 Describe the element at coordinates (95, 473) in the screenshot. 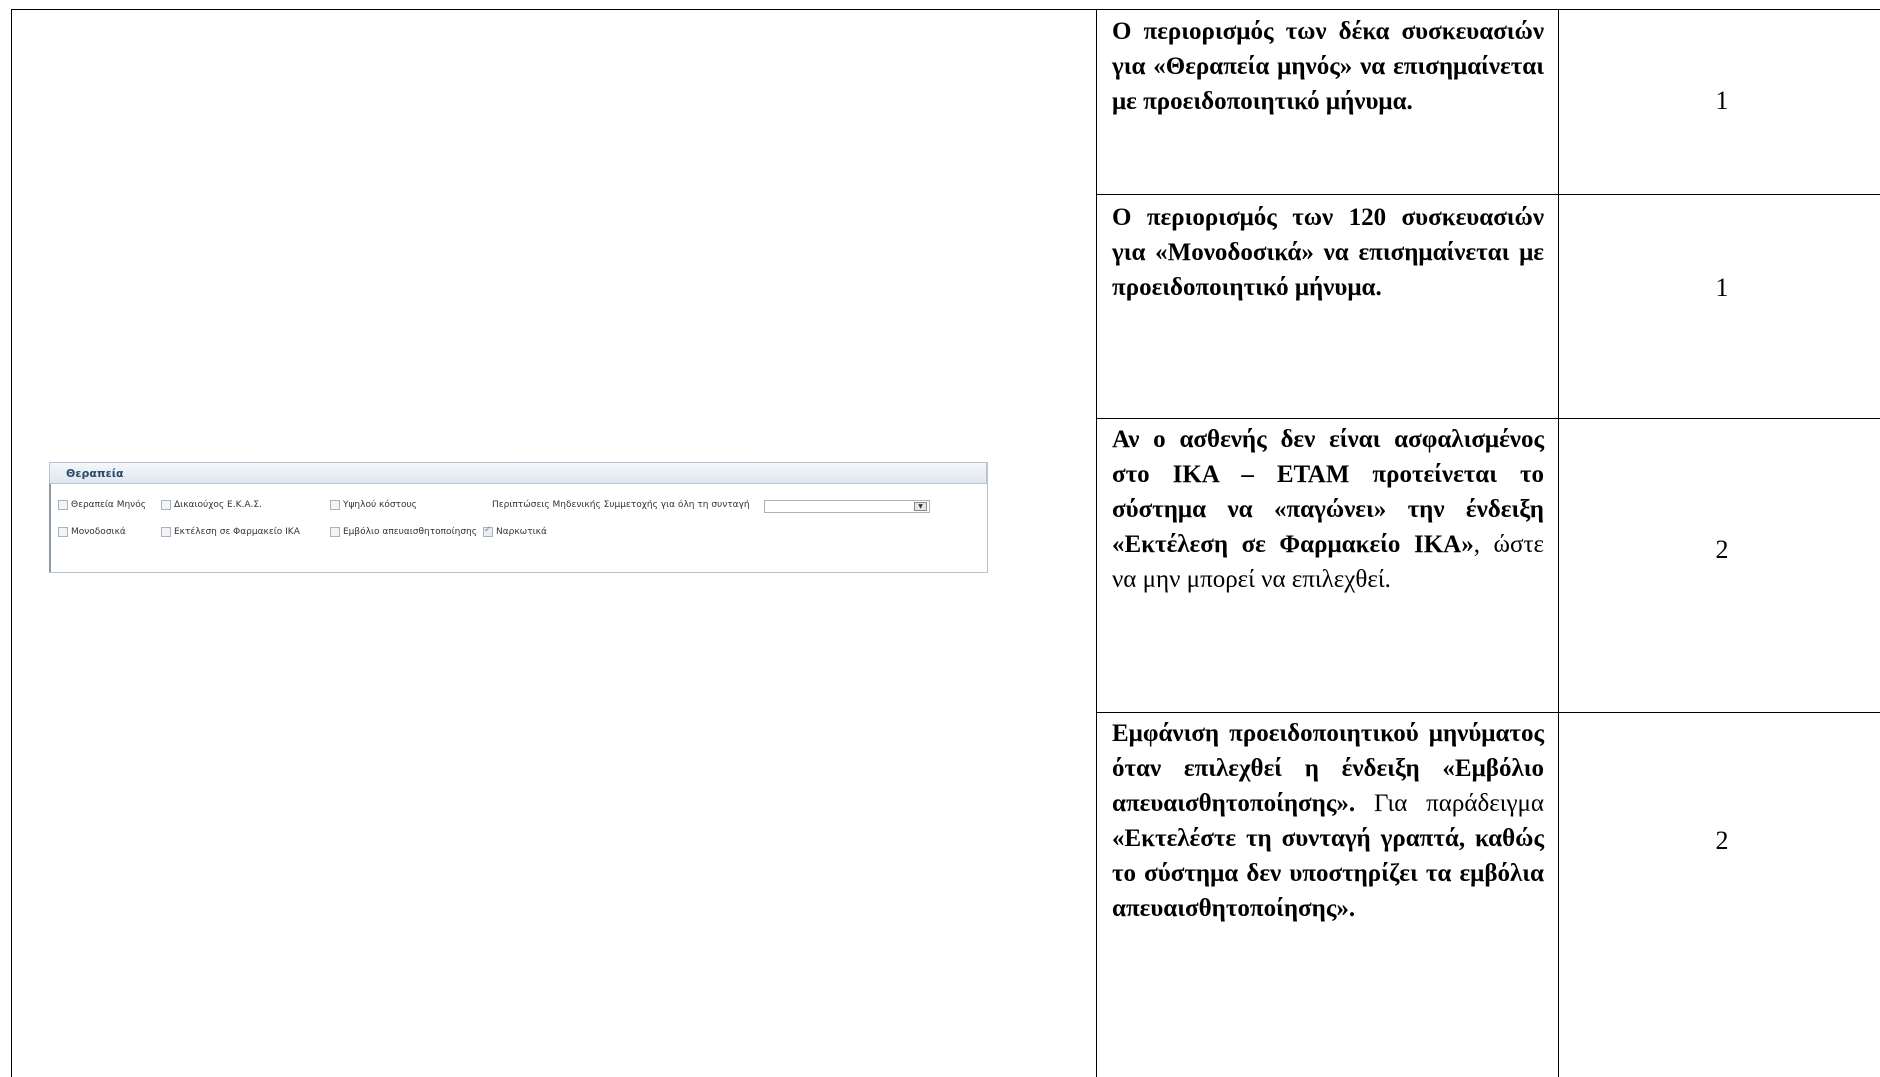

I see `panel-title: Θεραπεία` at that location.